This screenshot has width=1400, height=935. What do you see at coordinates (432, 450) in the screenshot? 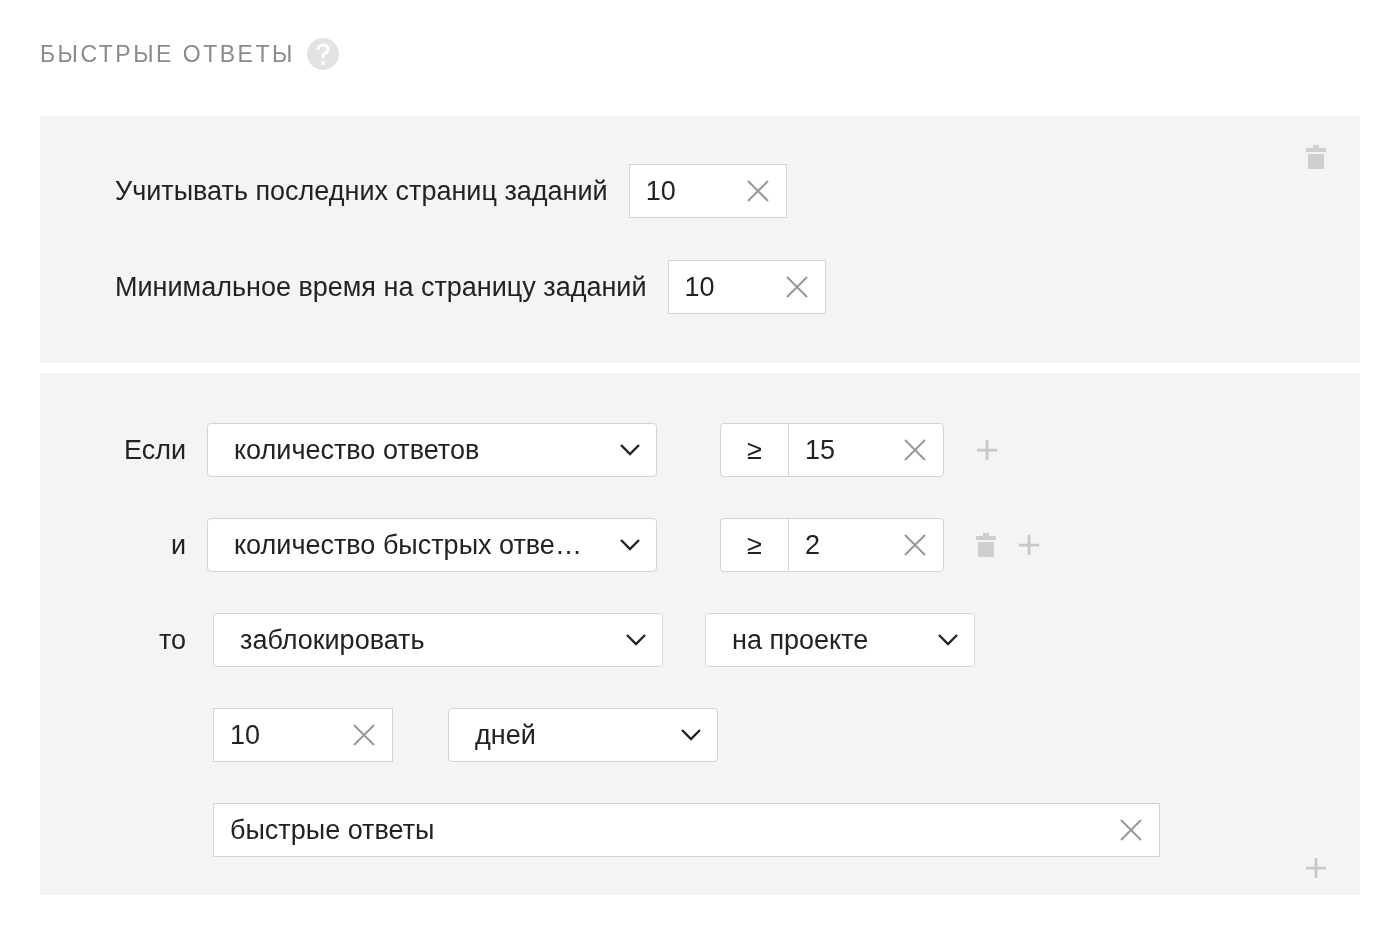
I see `dropdown: количество ответов` at bounding box center [432, 450].